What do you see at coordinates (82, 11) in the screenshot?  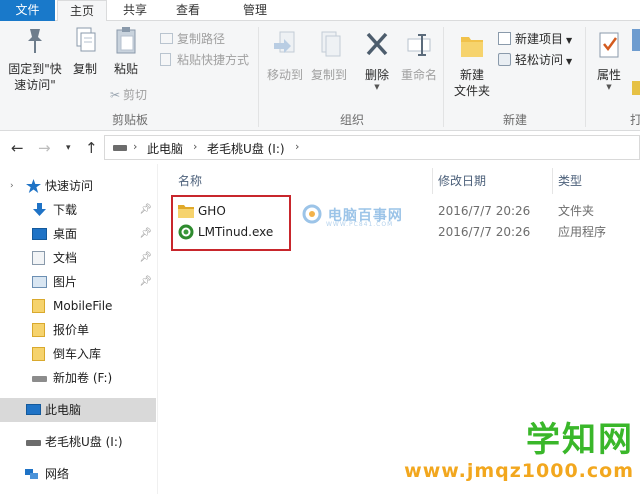 I see `tab-home: 主页` at bounding box center [82, 11].